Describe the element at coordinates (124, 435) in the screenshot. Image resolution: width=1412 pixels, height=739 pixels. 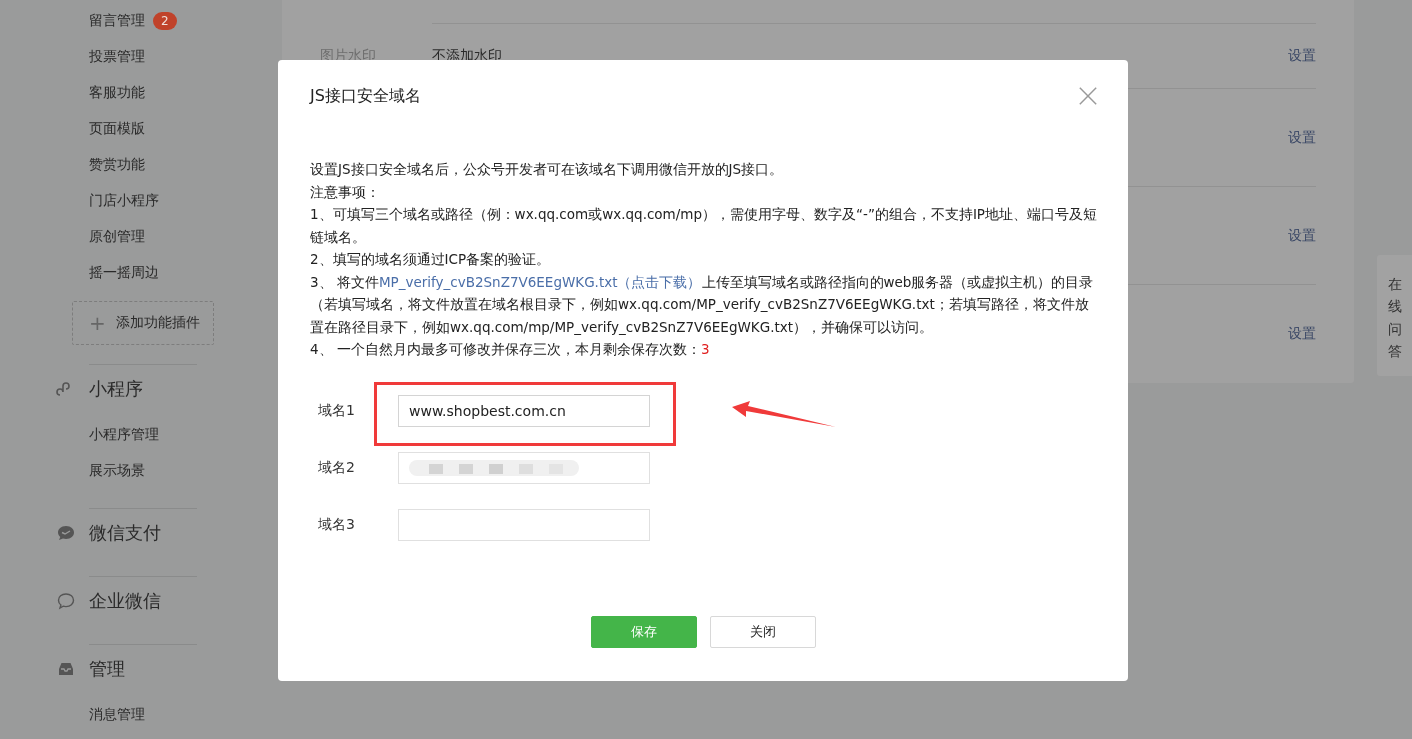
I see `sidebar-item: 小程序管理` at that location.